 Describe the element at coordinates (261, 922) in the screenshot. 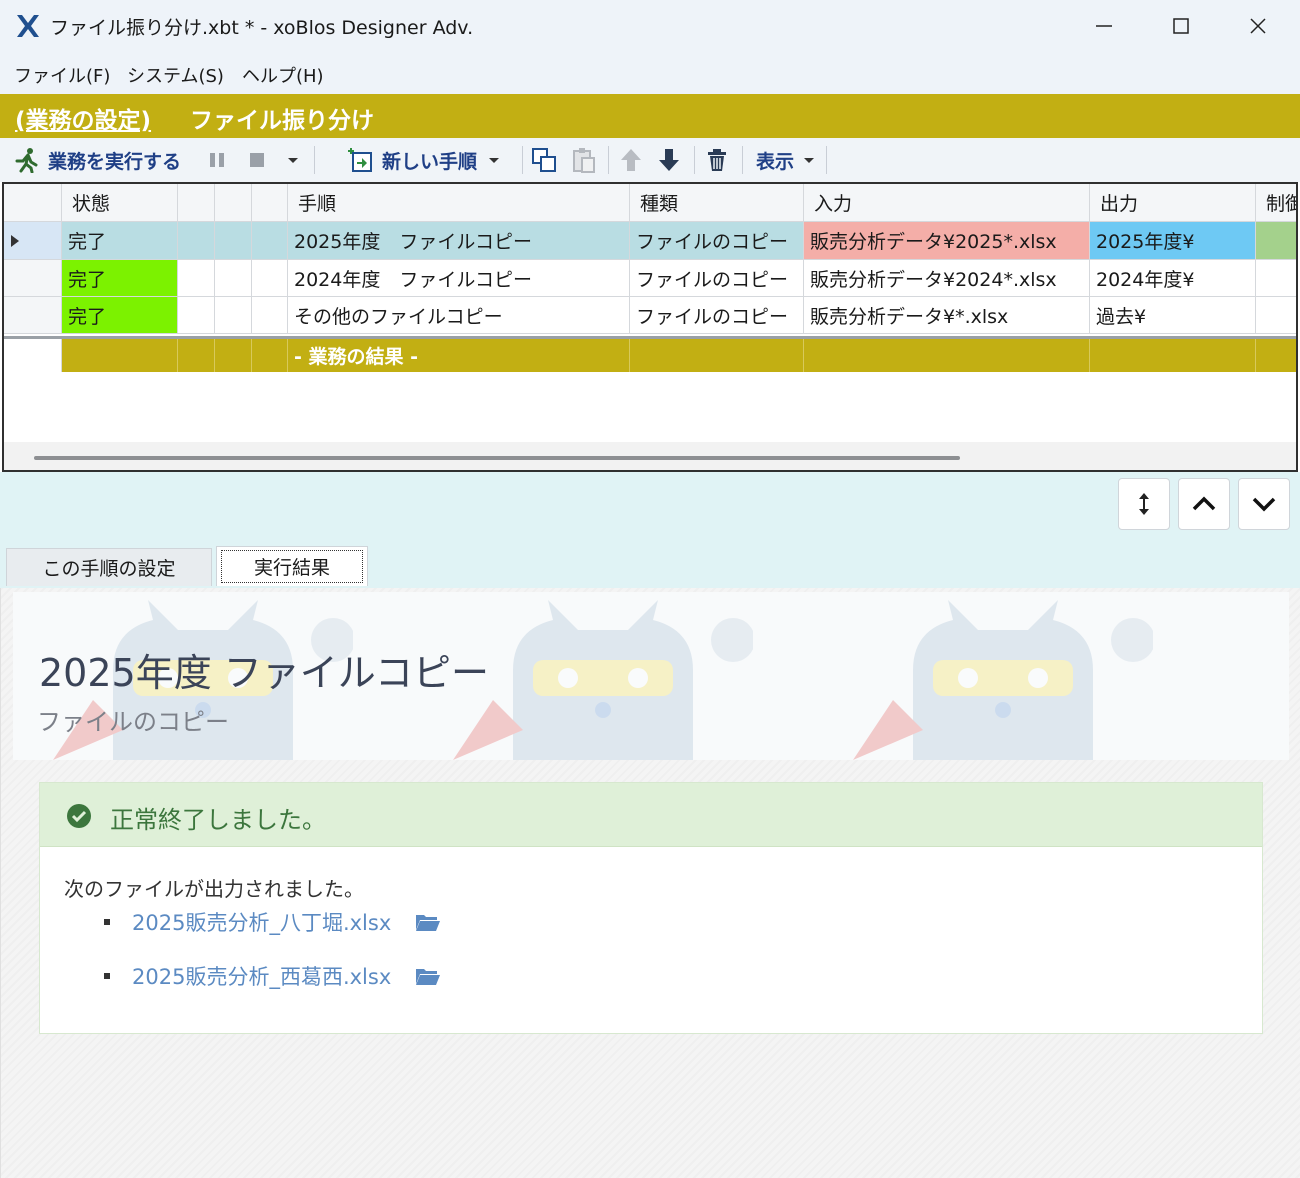

I see `output-file-link: 2025販売分析_八丁堀.xlsx` at that location.